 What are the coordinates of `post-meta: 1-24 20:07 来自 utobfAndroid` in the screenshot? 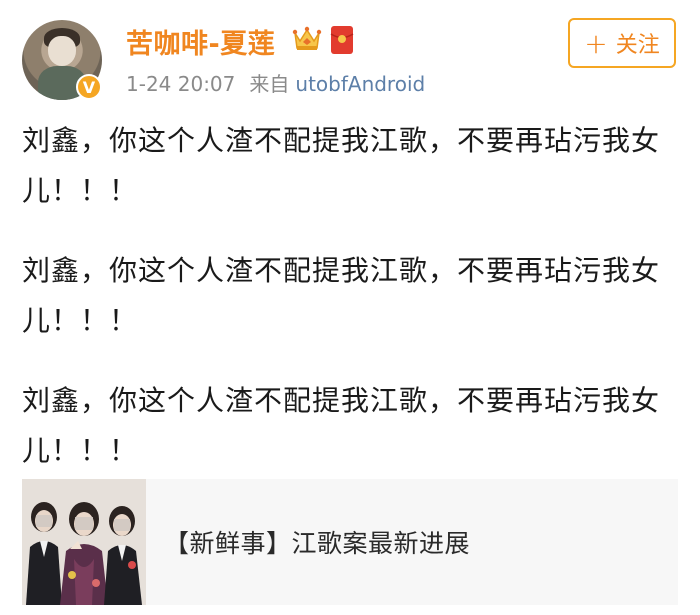 It's located at (275, 82).